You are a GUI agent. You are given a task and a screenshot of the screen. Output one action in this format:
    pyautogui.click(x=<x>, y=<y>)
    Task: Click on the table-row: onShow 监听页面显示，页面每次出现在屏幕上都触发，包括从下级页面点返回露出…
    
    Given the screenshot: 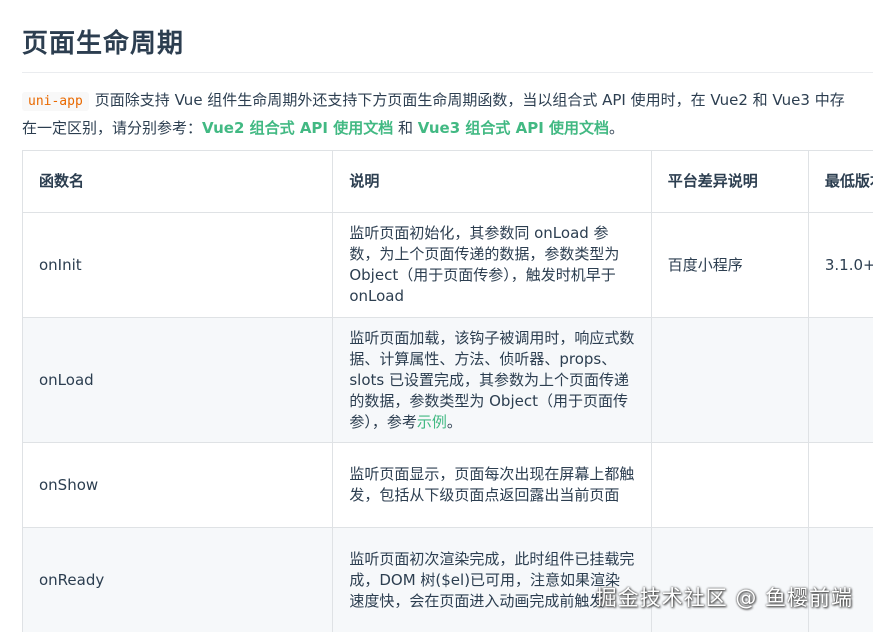 What is the action you would take?
    pyautogui.click(x=447, y=485)
    